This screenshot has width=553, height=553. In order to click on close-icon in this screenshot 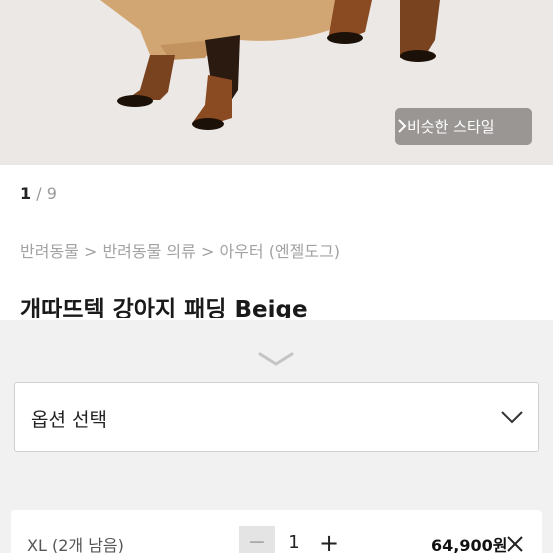, I will do `click(515, 543)`.